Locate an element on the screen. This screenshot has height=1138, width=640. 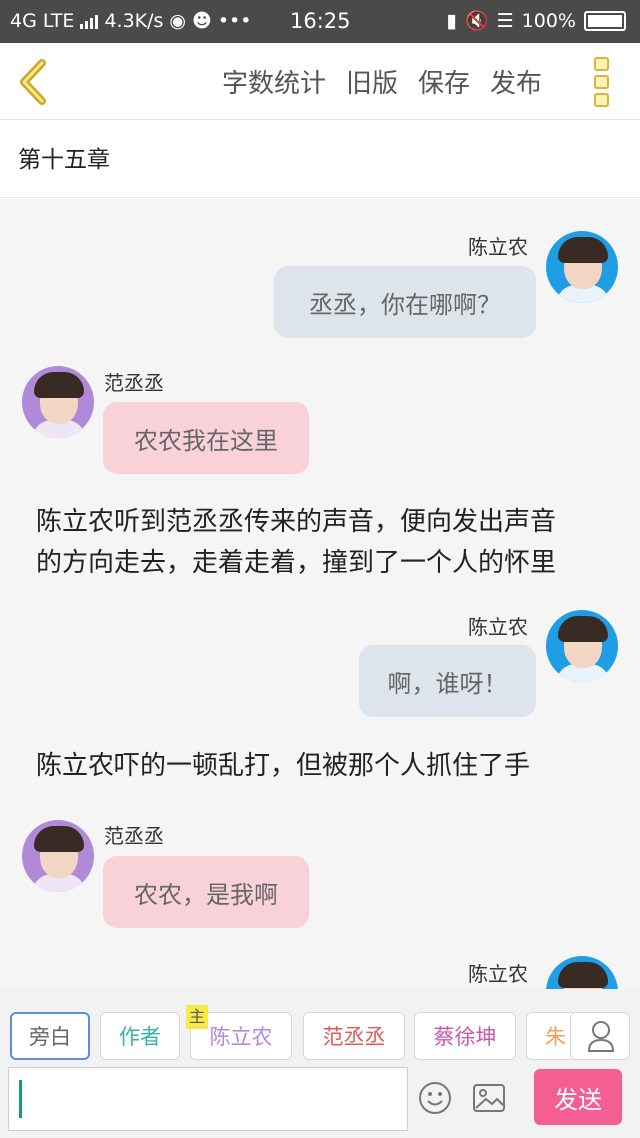
status-bar: 4G LTE 4.3K/s ◉ ☻ ••• 16:25 ▮ 🔇 ☰ 100% is located at coordinates (320, 21).